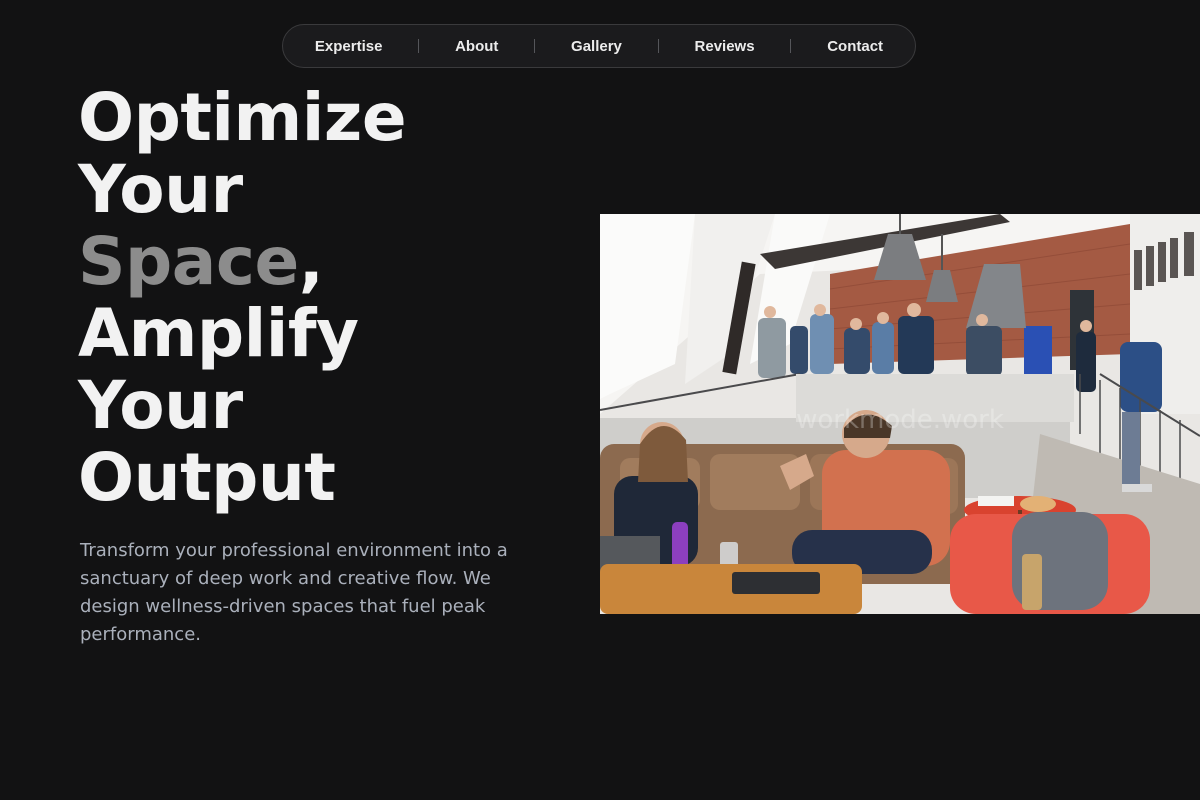  Describe the element at coordinates (218, 333) in the screenshot. I see `hero-title-line: Amplify` at that location.